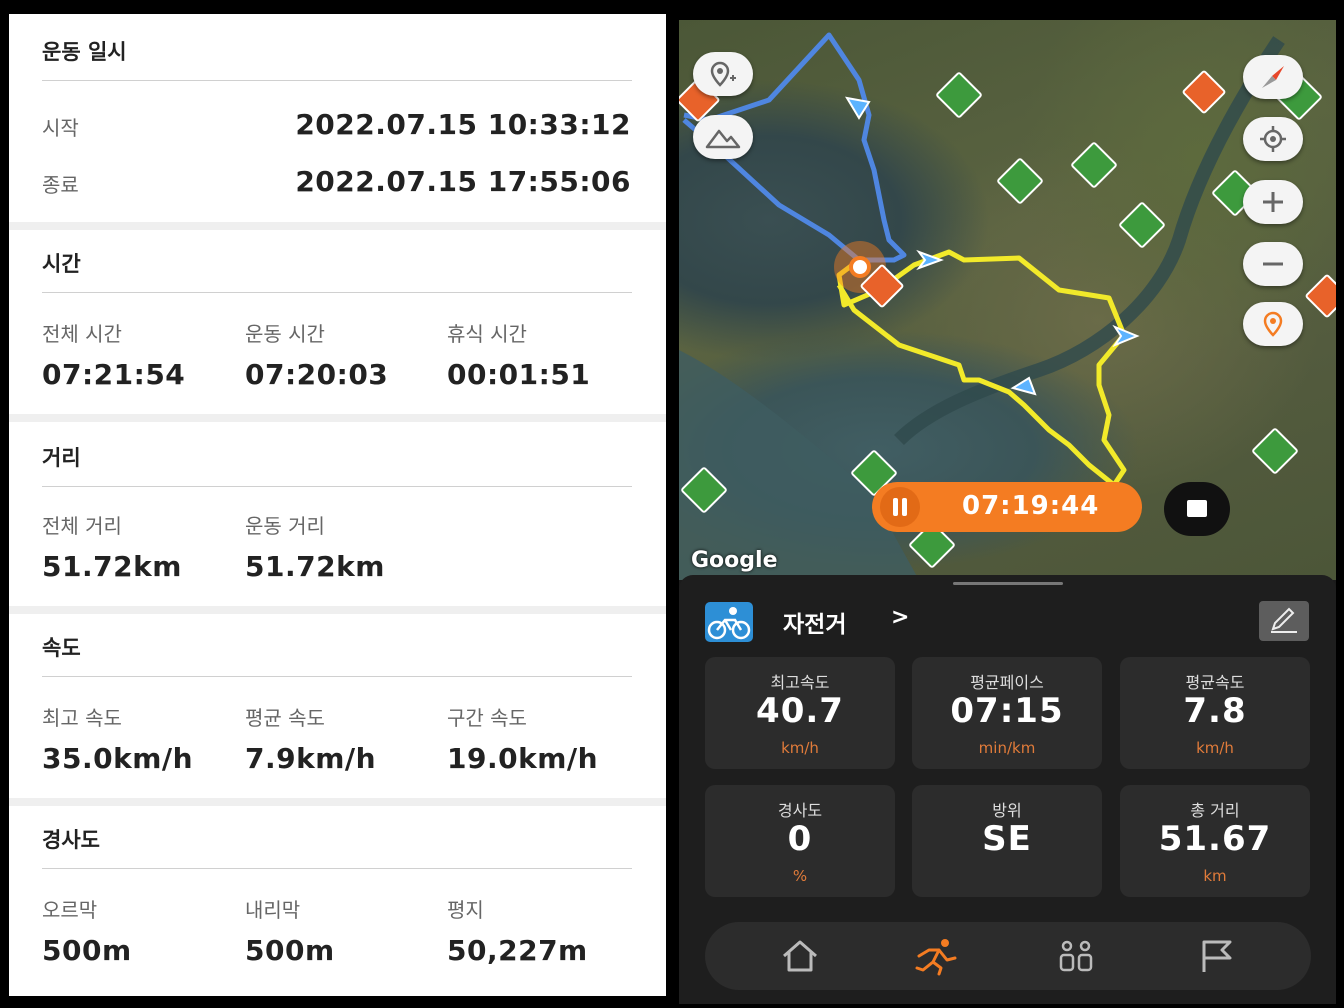  I want to click on pause-icon, so click(900, 507).